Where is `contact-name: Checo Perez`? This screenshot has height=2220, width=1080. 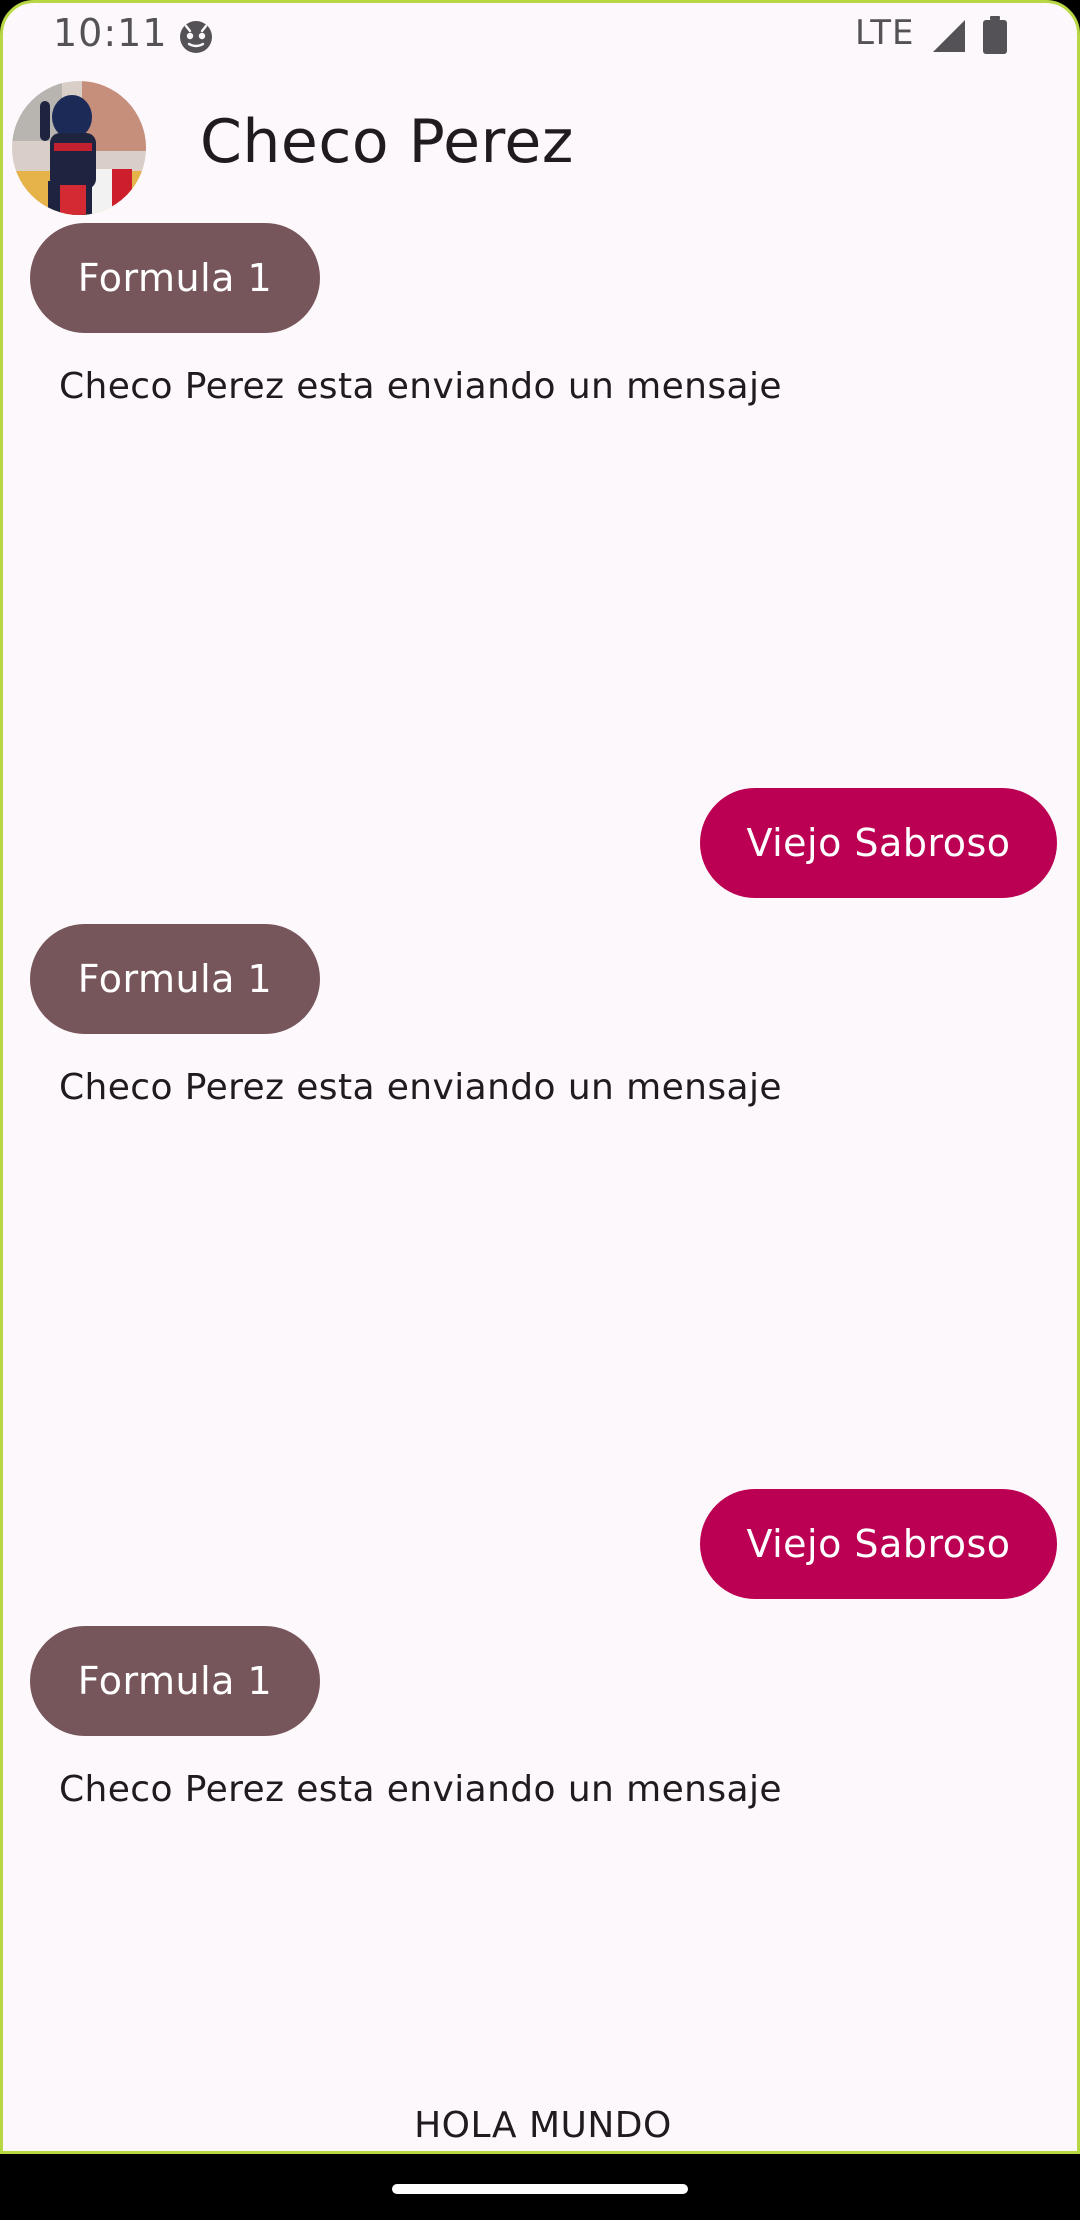 contact-name: Checo Perez is located at coordinates (387, 142).